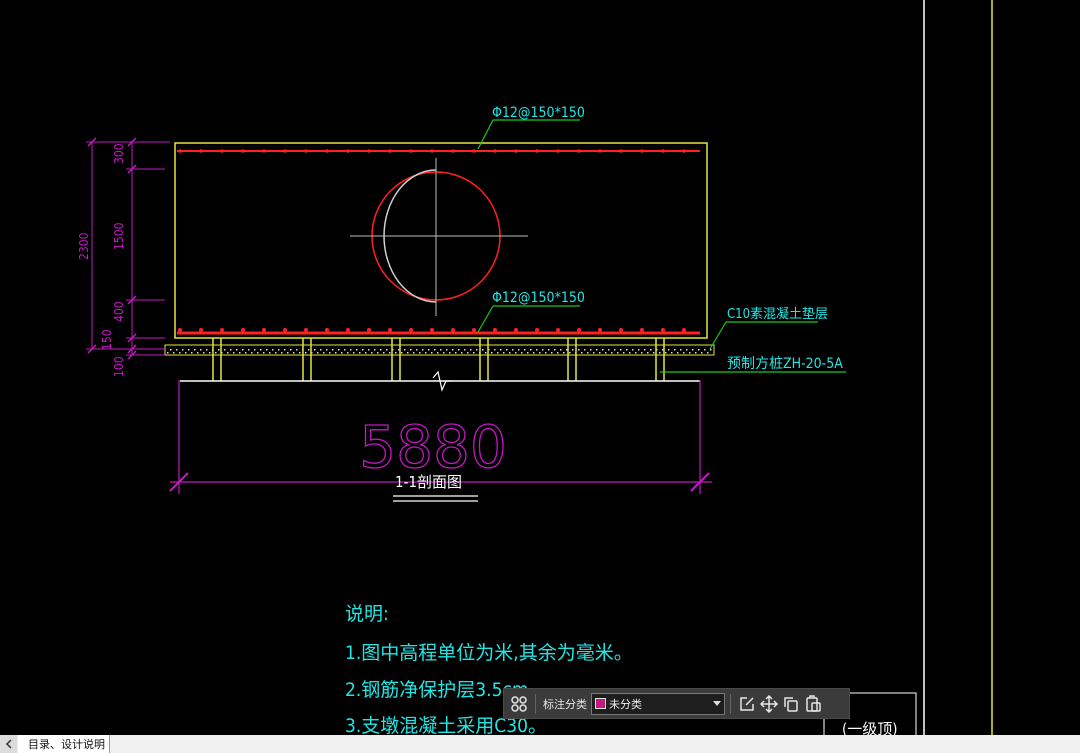 Image resolution: width=1080 pixels, height=753 pixels. I want to click on dim-2300: 2300, so click(84, 246).